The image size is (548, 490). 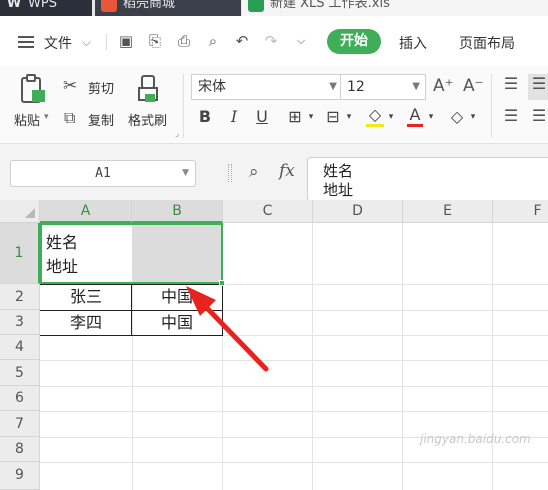 What do you see at coordinates (177, 211) in the screenshot?
I see `column-header-b: B` at bounding box center [177, 211].